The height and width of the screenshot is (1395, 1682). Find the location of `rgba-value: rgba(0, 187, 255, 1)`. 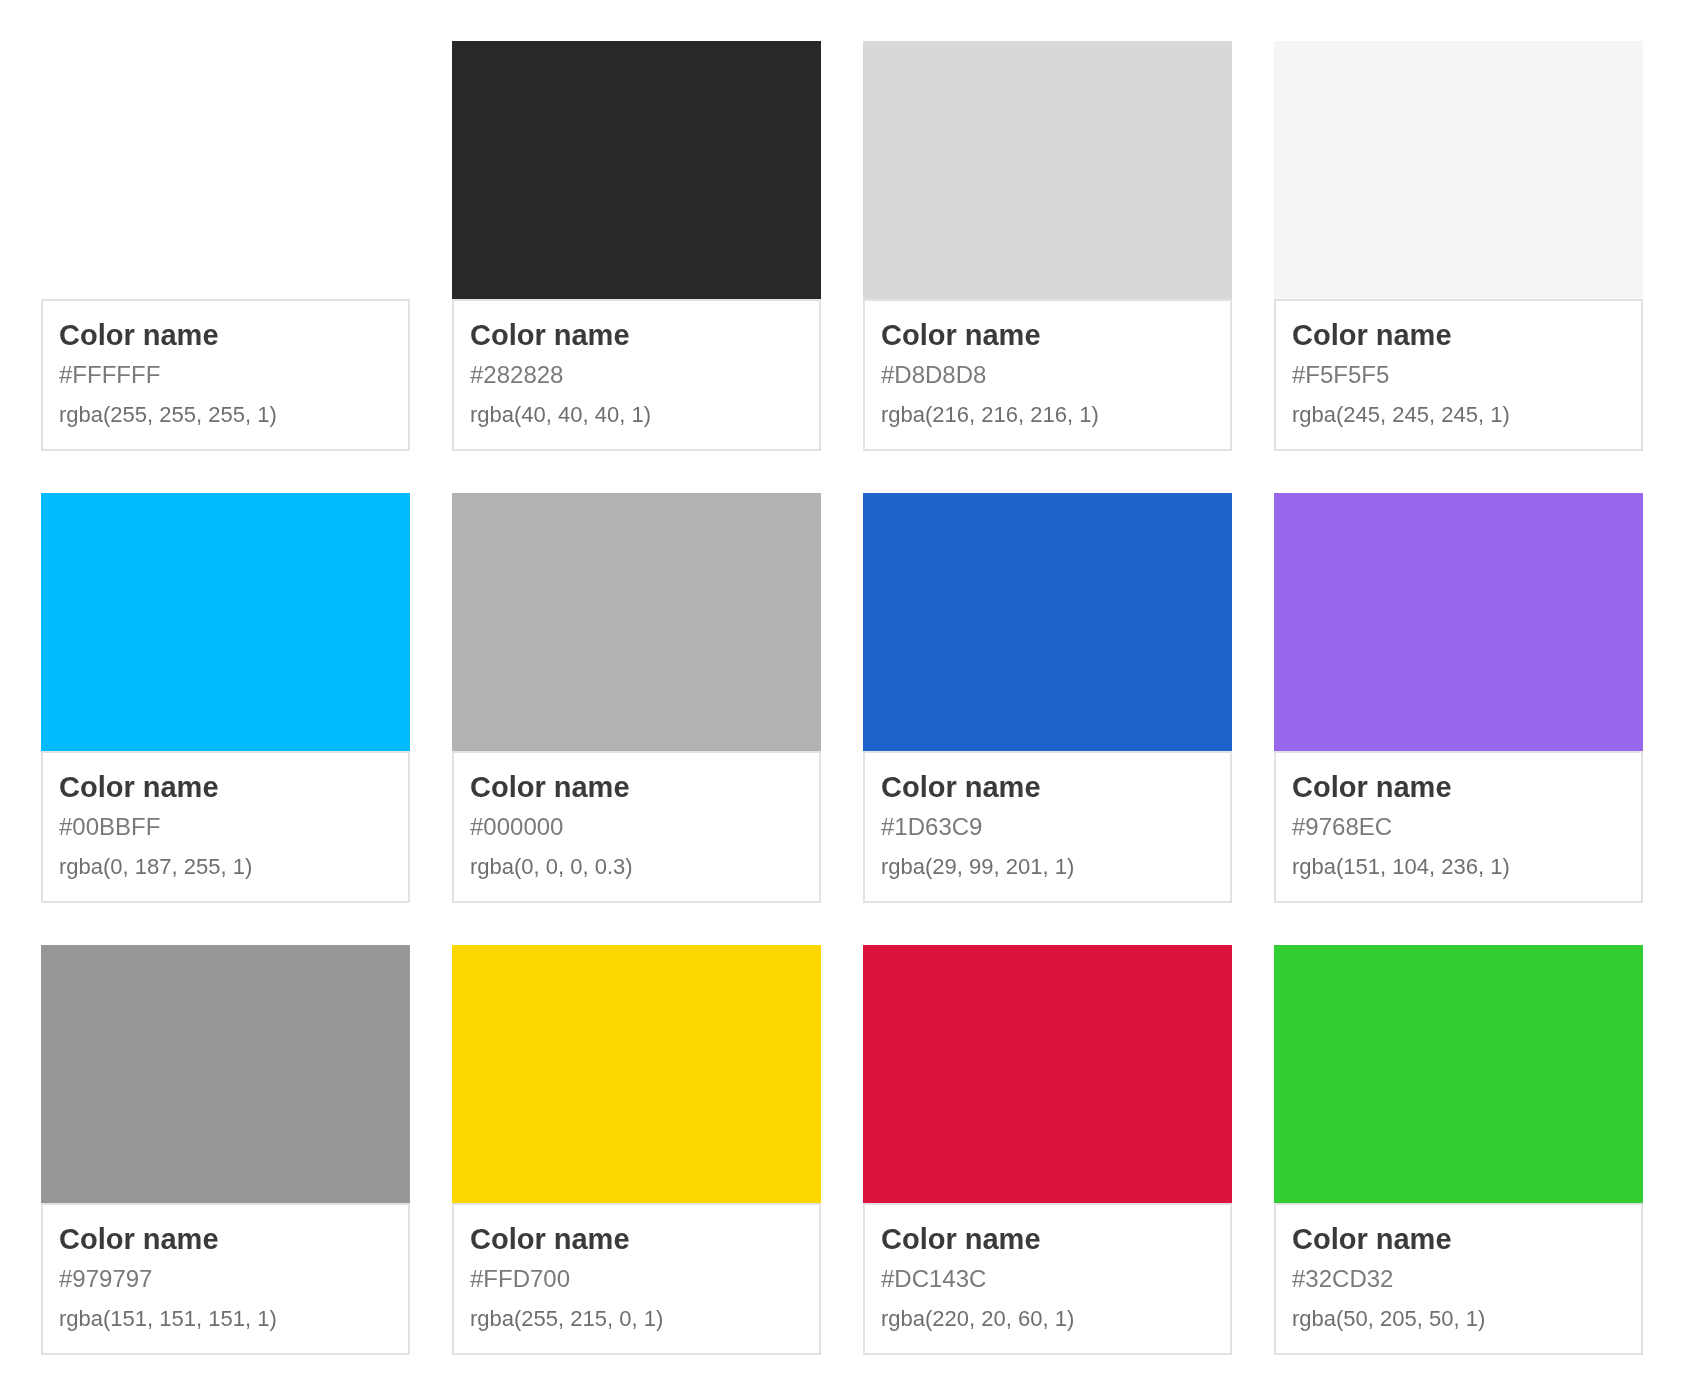

rgba-value: rgba(0, 187, 255, 1) is located at coordinates (156, 867).